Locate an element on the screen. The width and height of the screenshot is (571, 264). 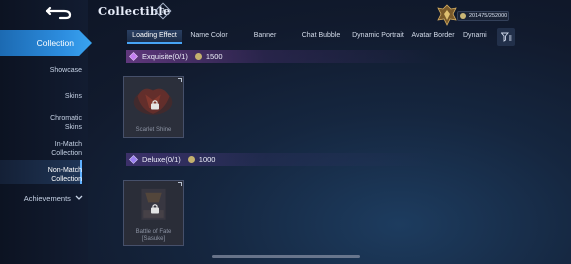
tab-label: Chat Bubble is located at coordinates (321, 35).